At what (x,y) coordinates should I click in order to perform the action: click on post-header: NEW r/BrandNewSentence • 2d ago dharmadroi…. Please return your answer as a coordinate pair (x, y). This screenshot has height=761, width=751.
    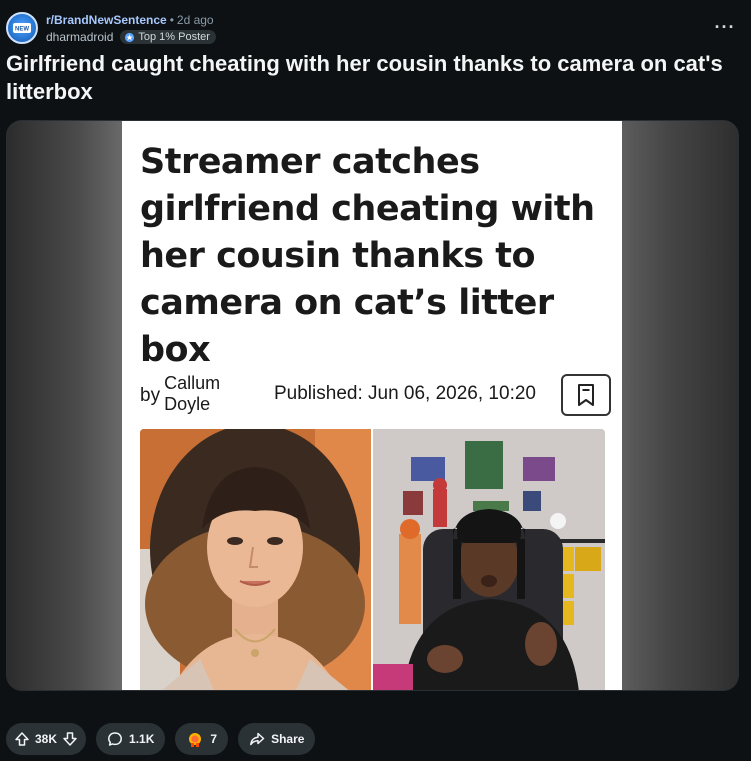
    Looking at the image, I should click on (376, 30).